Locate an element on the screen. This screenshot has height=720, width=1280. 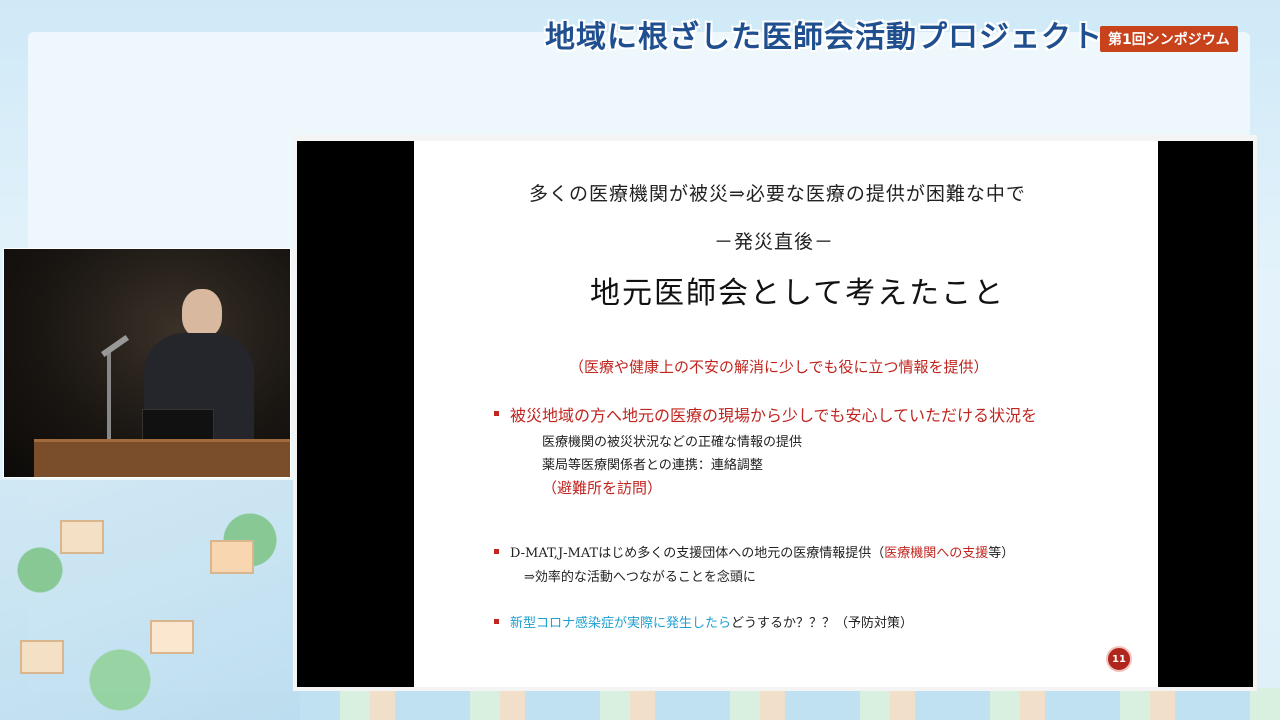
microphone-stand is located at coordinates (109, 394).